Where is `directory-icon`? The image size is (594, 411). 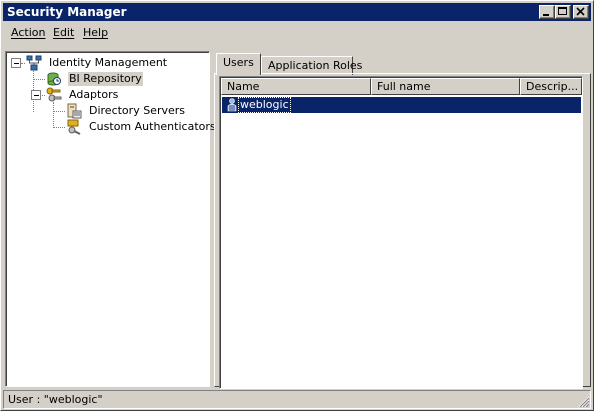 directory-icon is located at coordinates (74, 111).